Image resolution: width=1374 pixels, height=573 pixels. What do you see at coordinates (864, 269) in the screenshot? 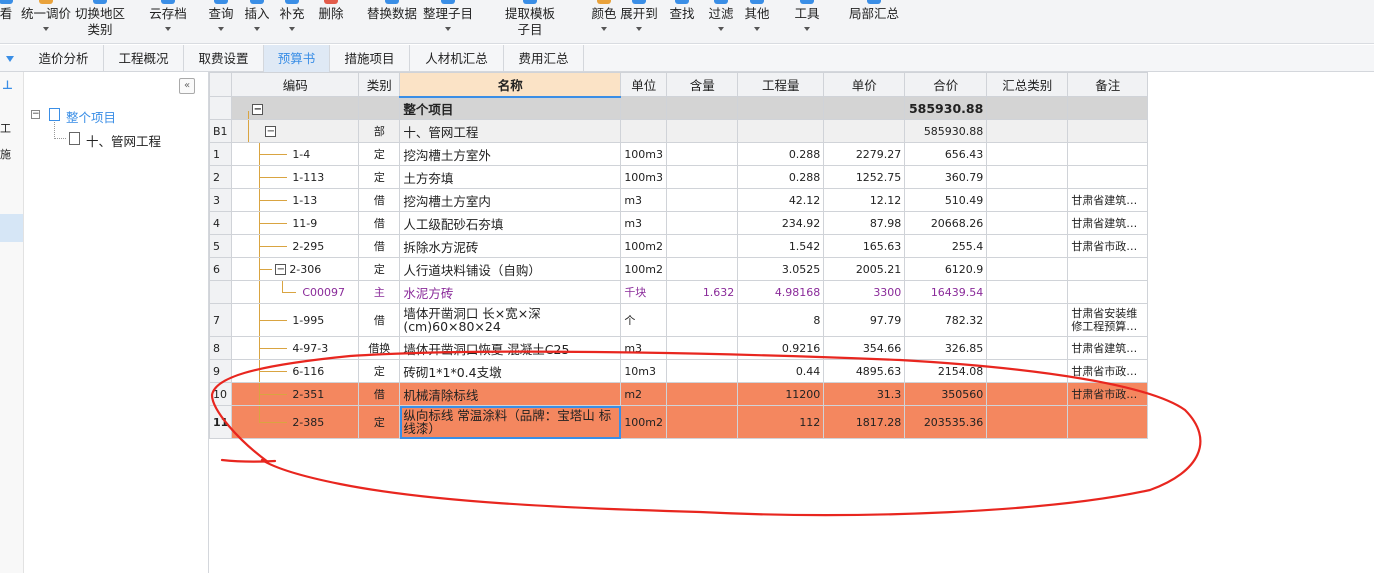
I see `cell-price: 2005.21` at bounding box center [864, 269].